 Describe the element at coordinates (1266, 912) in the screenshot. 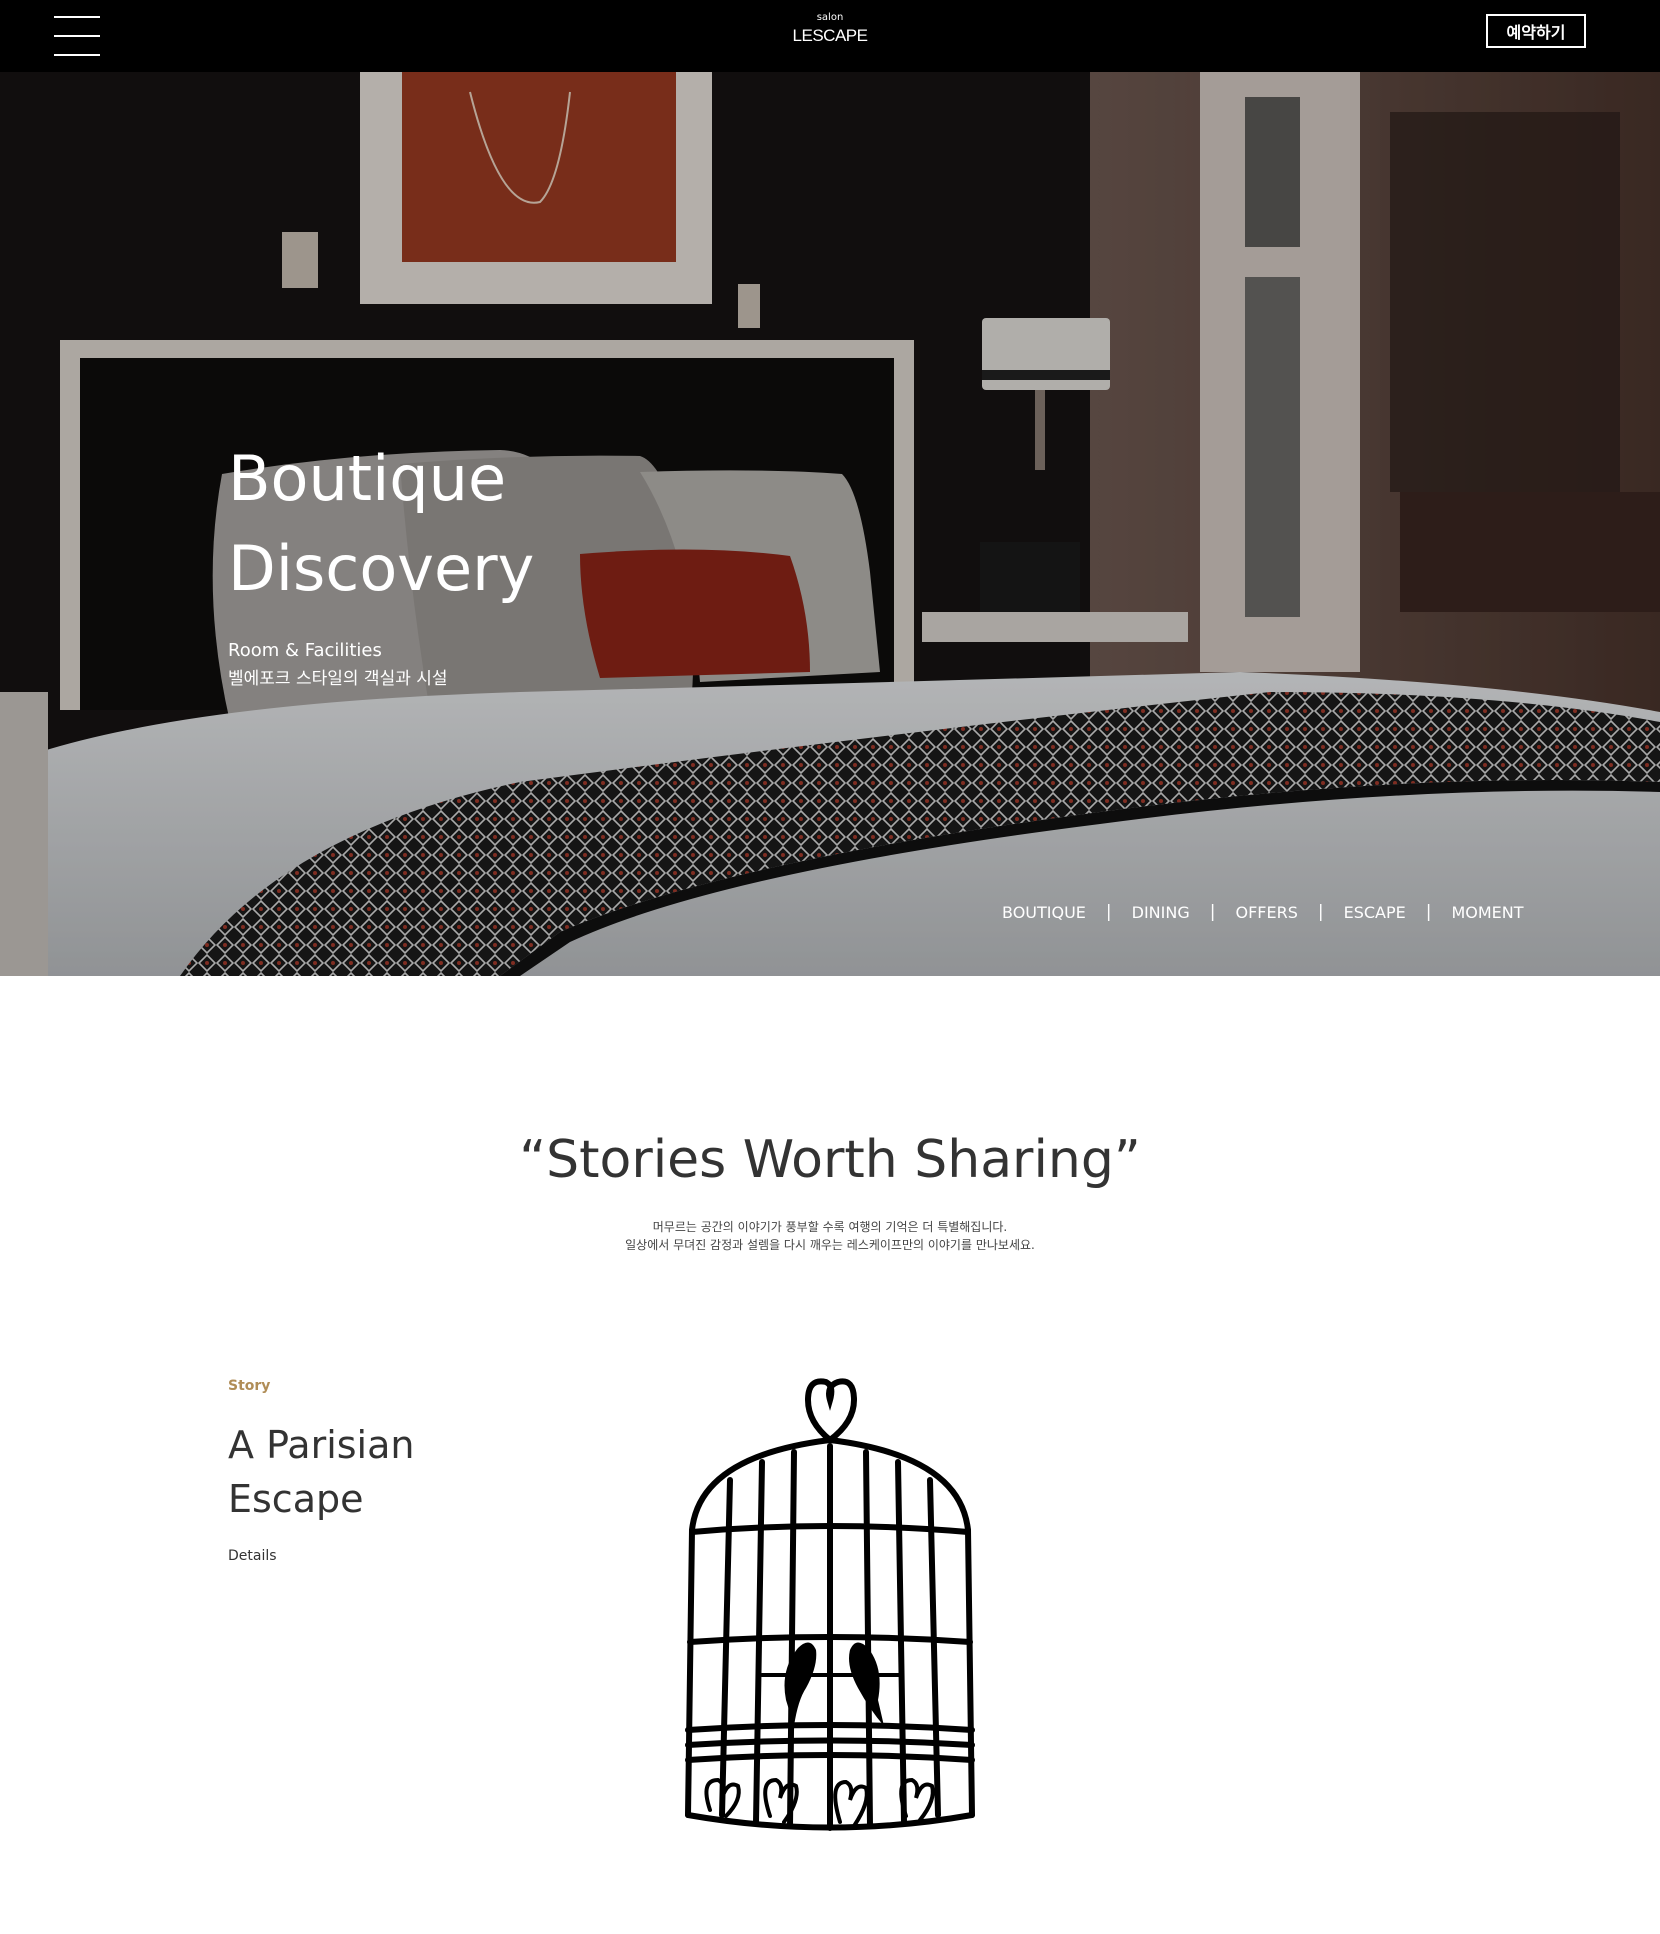

I see `nav-link-offers: OFFERS` at that location.